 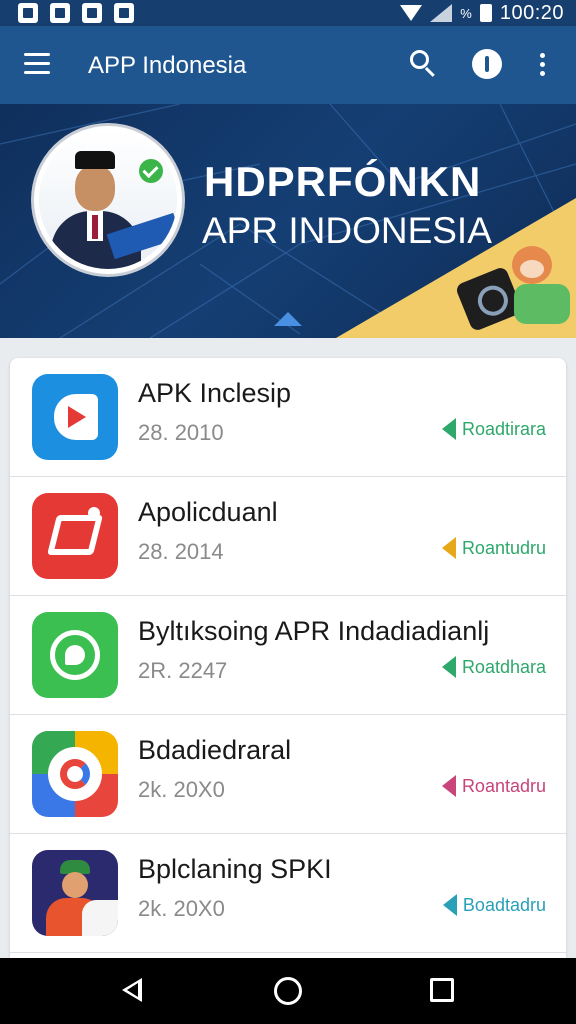 I want to click on download-label: Roatdhara, so click(x=503, y=666).